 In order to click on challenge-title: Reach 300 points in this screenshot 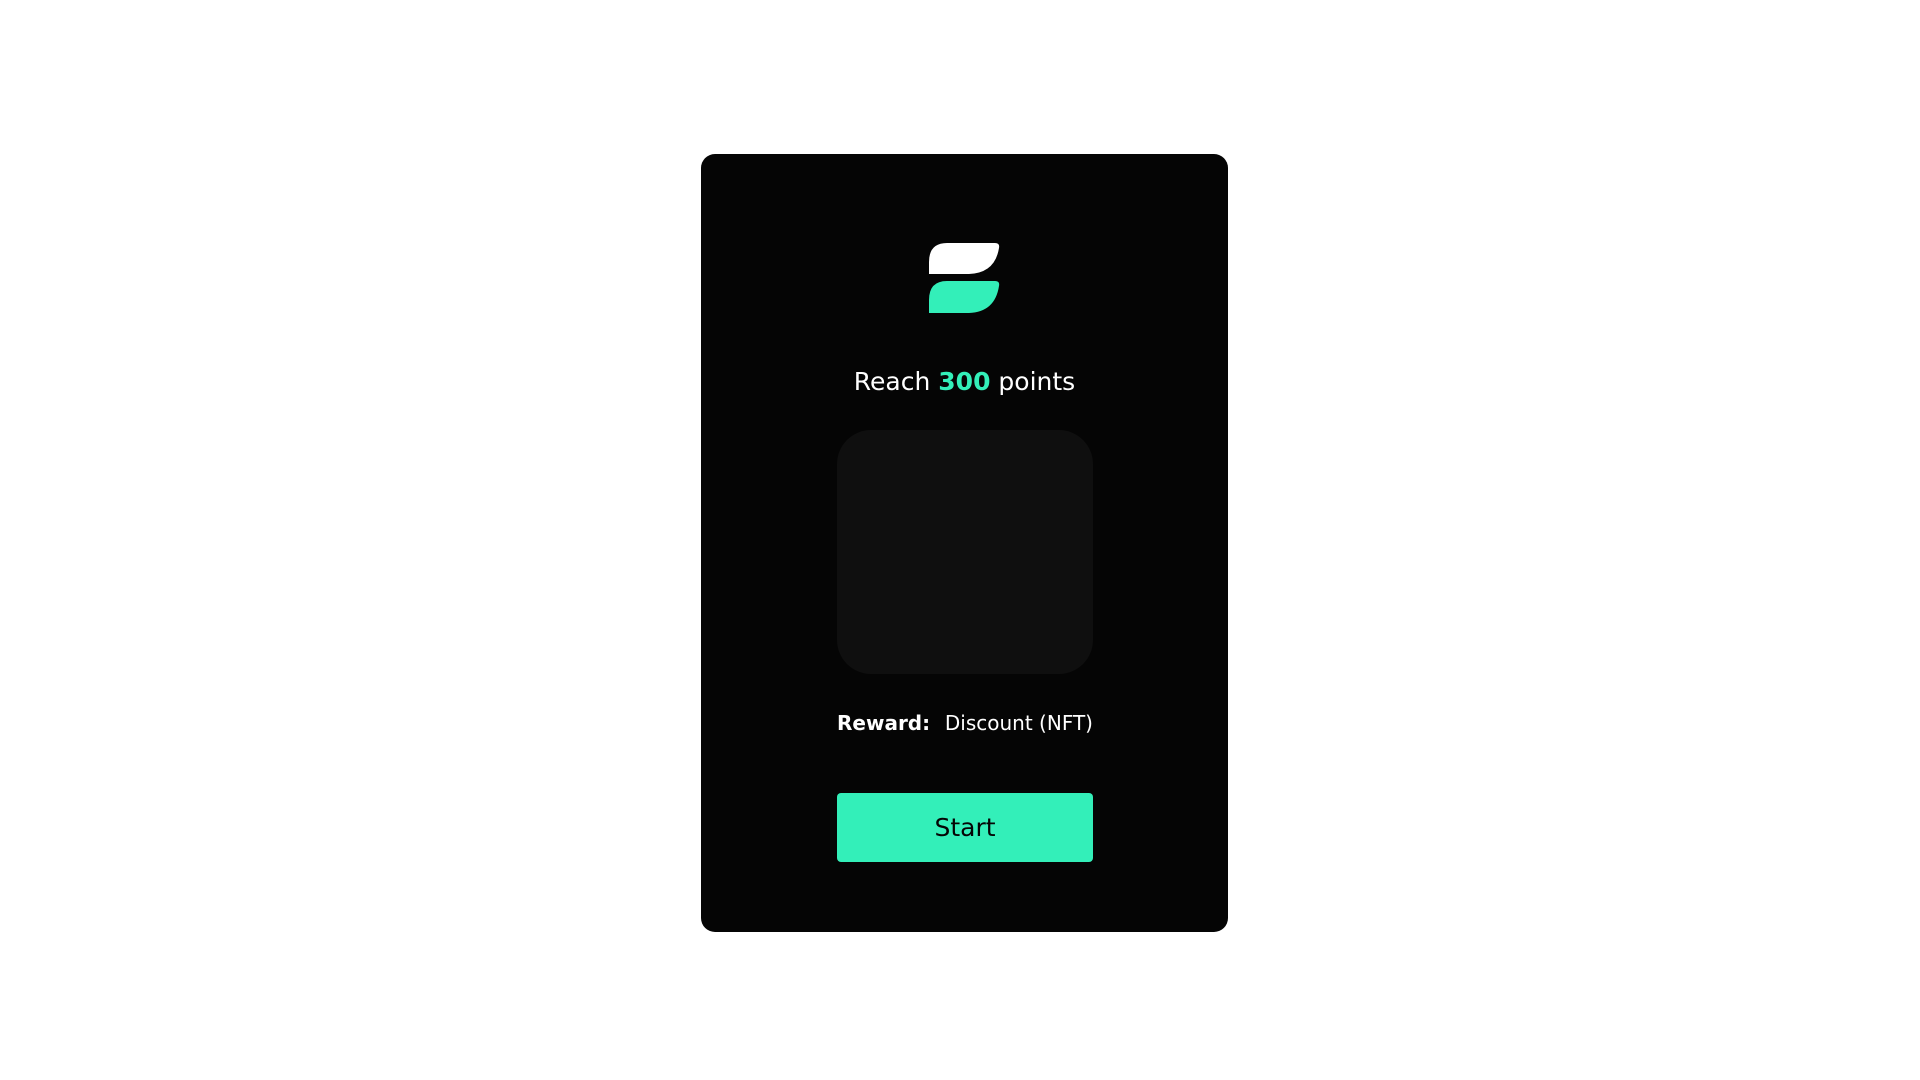, I will do `click(964, 382)`.